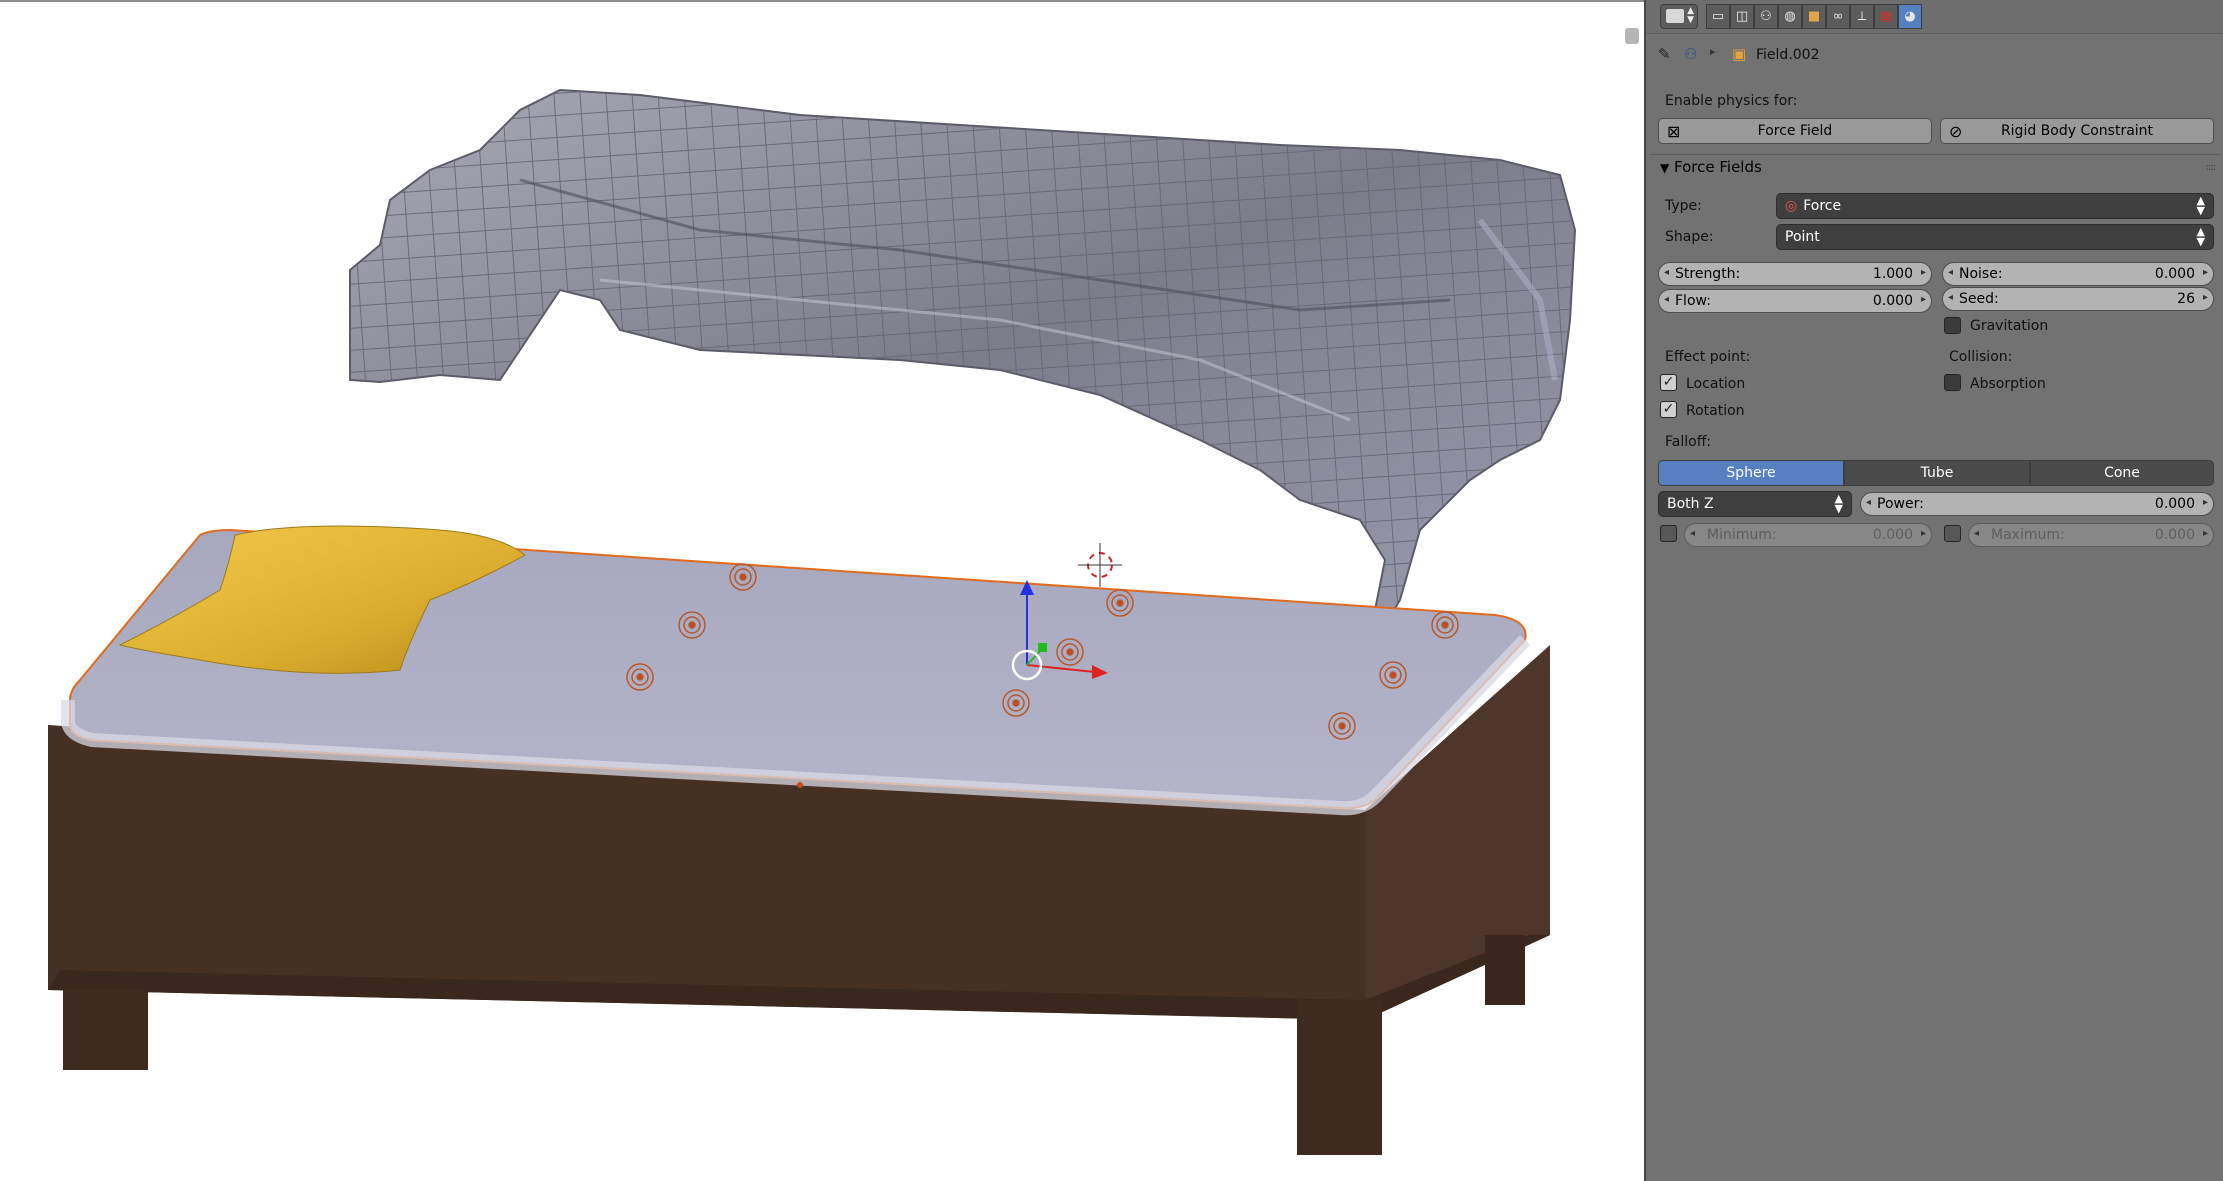  I want to click on collision-label: Collision:, so click(1981, 357).